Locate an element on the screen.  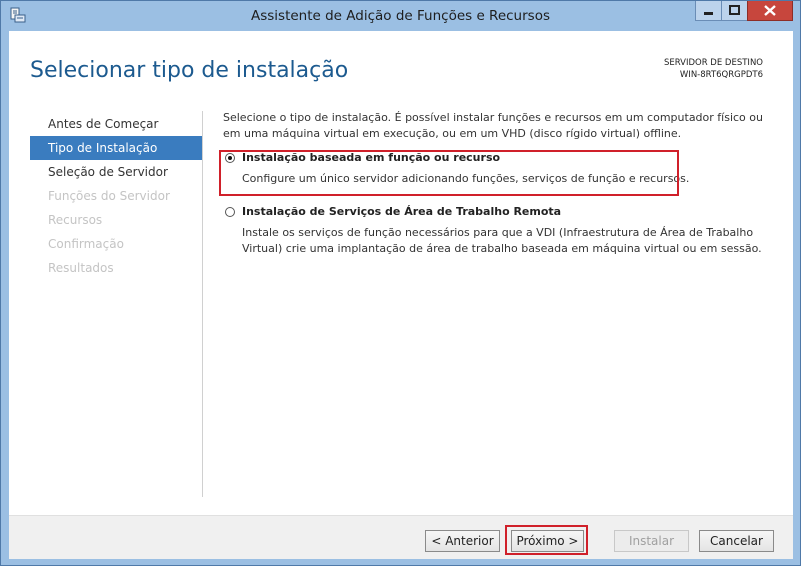
maximize-button is located at coordinates (734, 11).